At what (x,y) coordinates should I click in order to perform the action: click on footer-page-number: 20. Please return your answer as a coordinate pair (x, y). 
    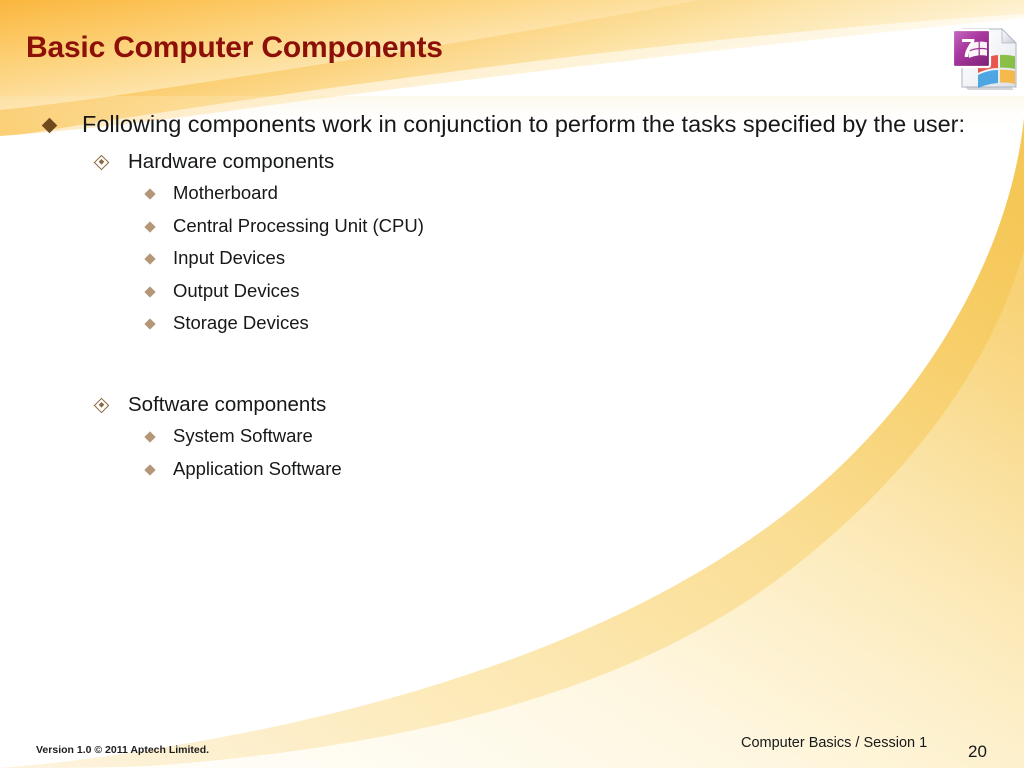
    Looking at the image, I should click on (977, 751).